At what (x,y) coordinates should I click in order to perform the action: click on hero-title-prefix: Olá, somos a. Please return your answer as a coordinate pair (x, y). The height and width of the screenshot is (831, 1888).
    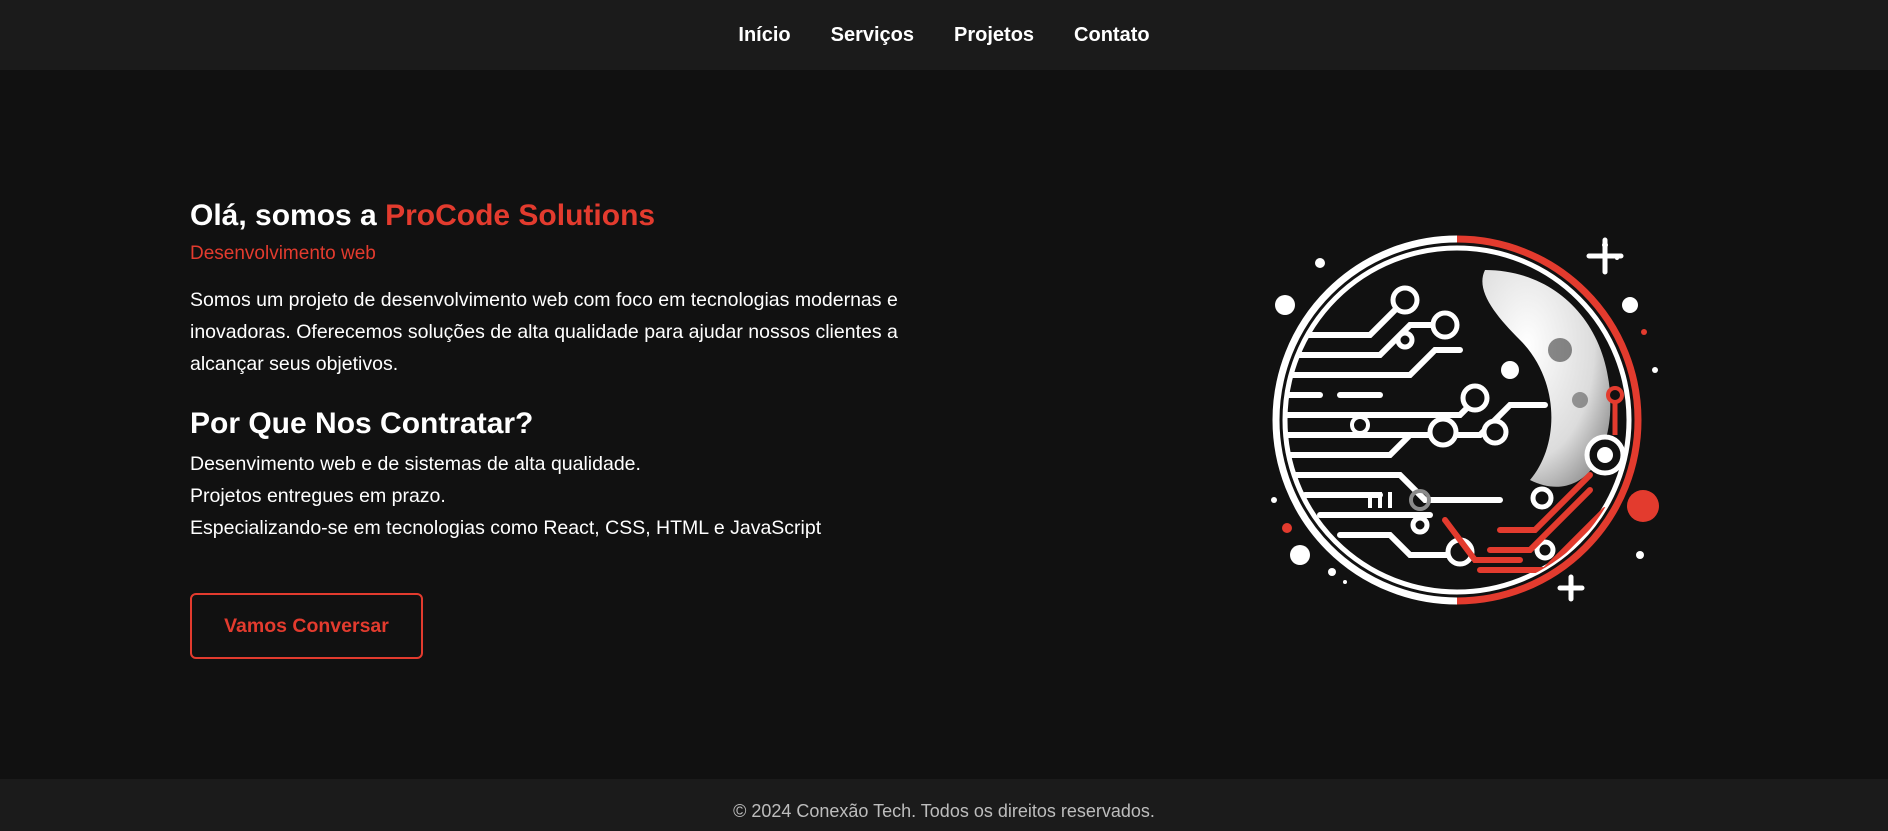
    Looking at the image, I should click on (288, 215).